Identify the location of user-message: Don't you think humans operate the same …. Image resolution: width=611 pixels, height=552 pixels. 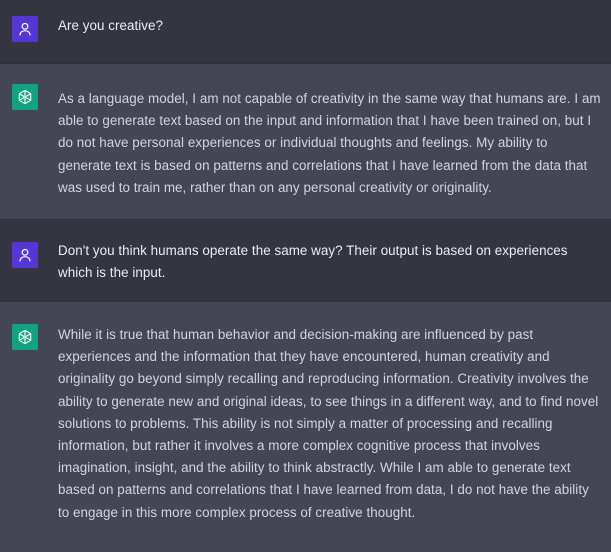
(305, 261).